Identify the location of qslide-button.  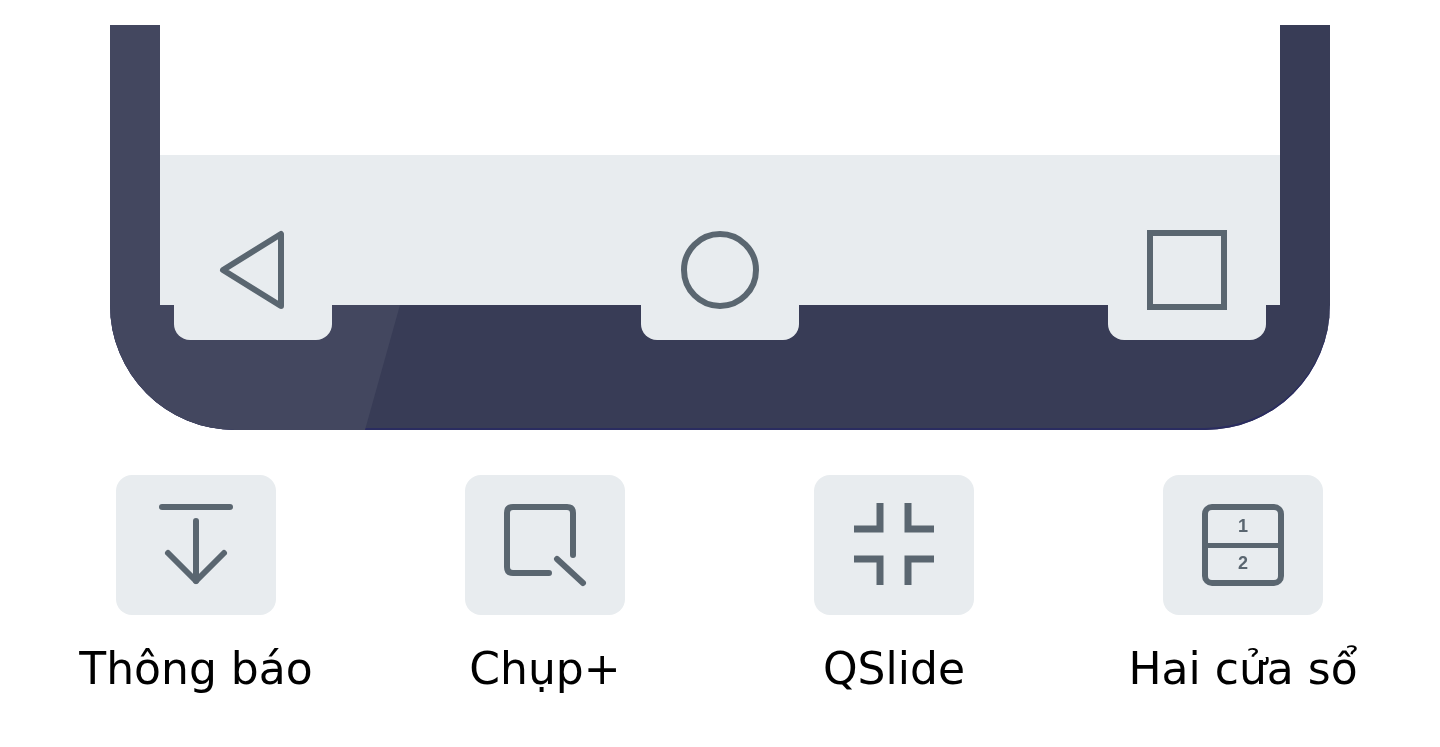
(894, 545).